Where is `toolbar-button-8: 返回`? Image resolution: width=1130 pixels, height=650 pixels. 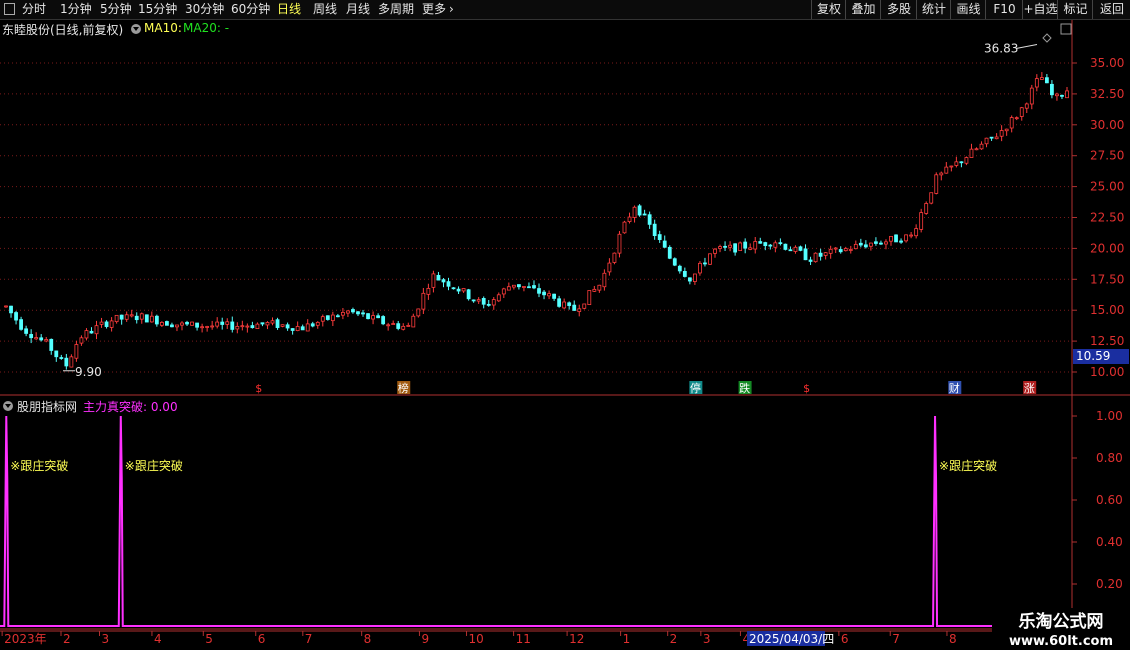 toolbar-button-8: 返回 is located at coordinates (1111, 9).